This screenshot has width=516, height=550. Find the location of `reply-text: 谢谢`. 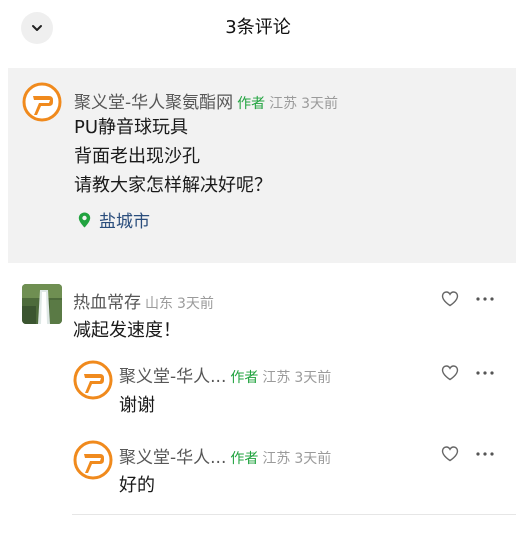

reply-text: 谢谢 is located at coordinates (137, 404).